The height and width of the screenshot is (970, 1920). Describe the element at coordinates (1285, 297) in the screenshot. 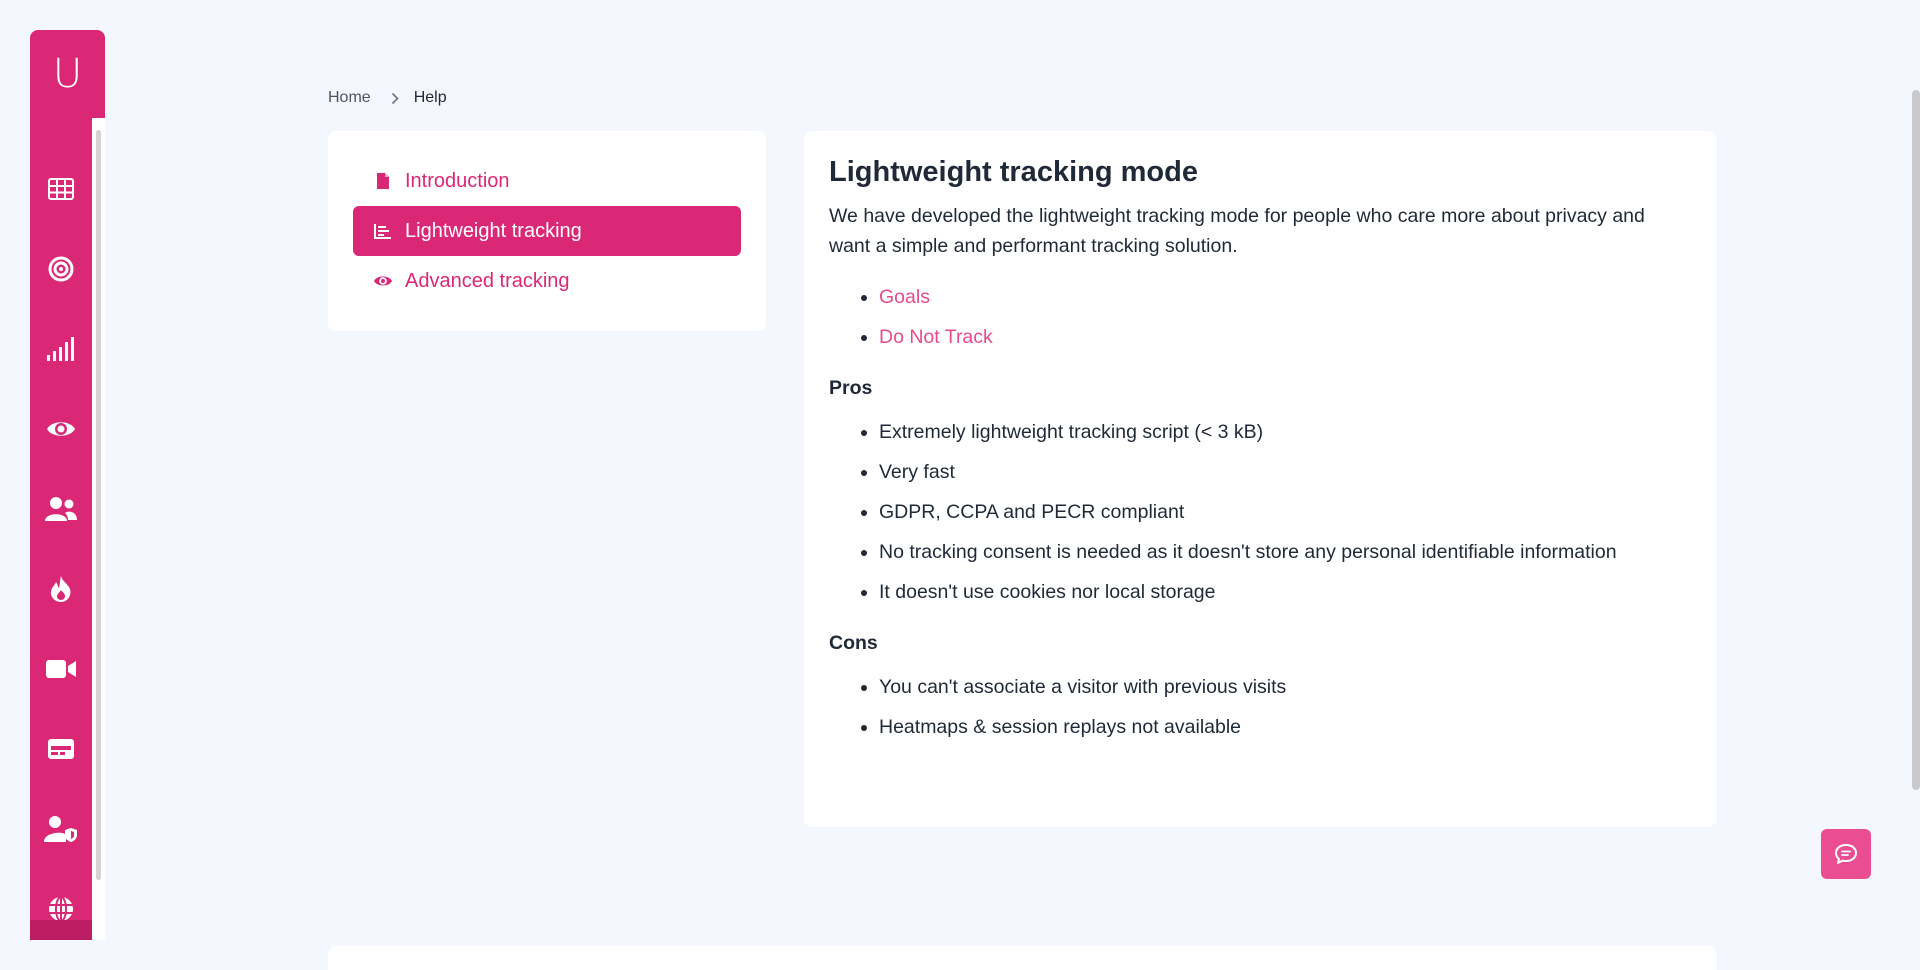

I see `list-item: Goals` at that location.